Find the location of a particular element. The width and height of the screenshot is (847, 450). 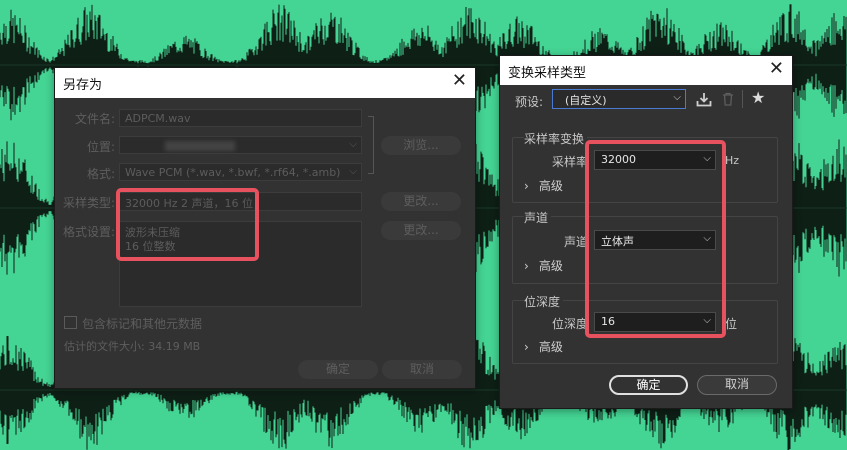

advanced-toggle-sample-rate: › 高级 is located at coordinates (543, 185).